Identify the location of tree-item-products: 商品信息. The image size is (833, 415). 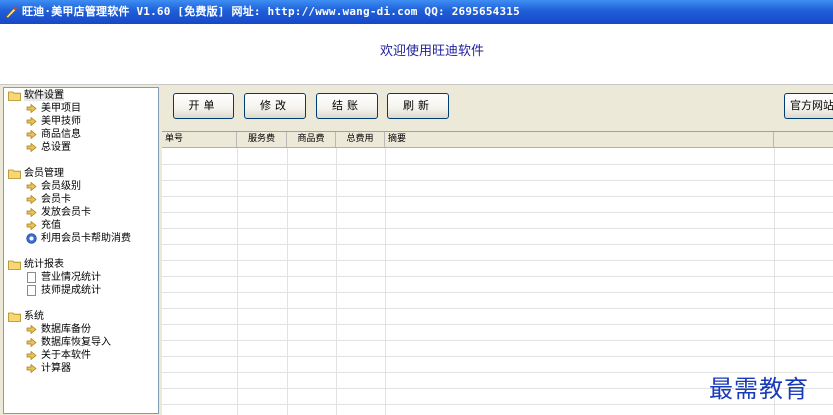
(53, 134).